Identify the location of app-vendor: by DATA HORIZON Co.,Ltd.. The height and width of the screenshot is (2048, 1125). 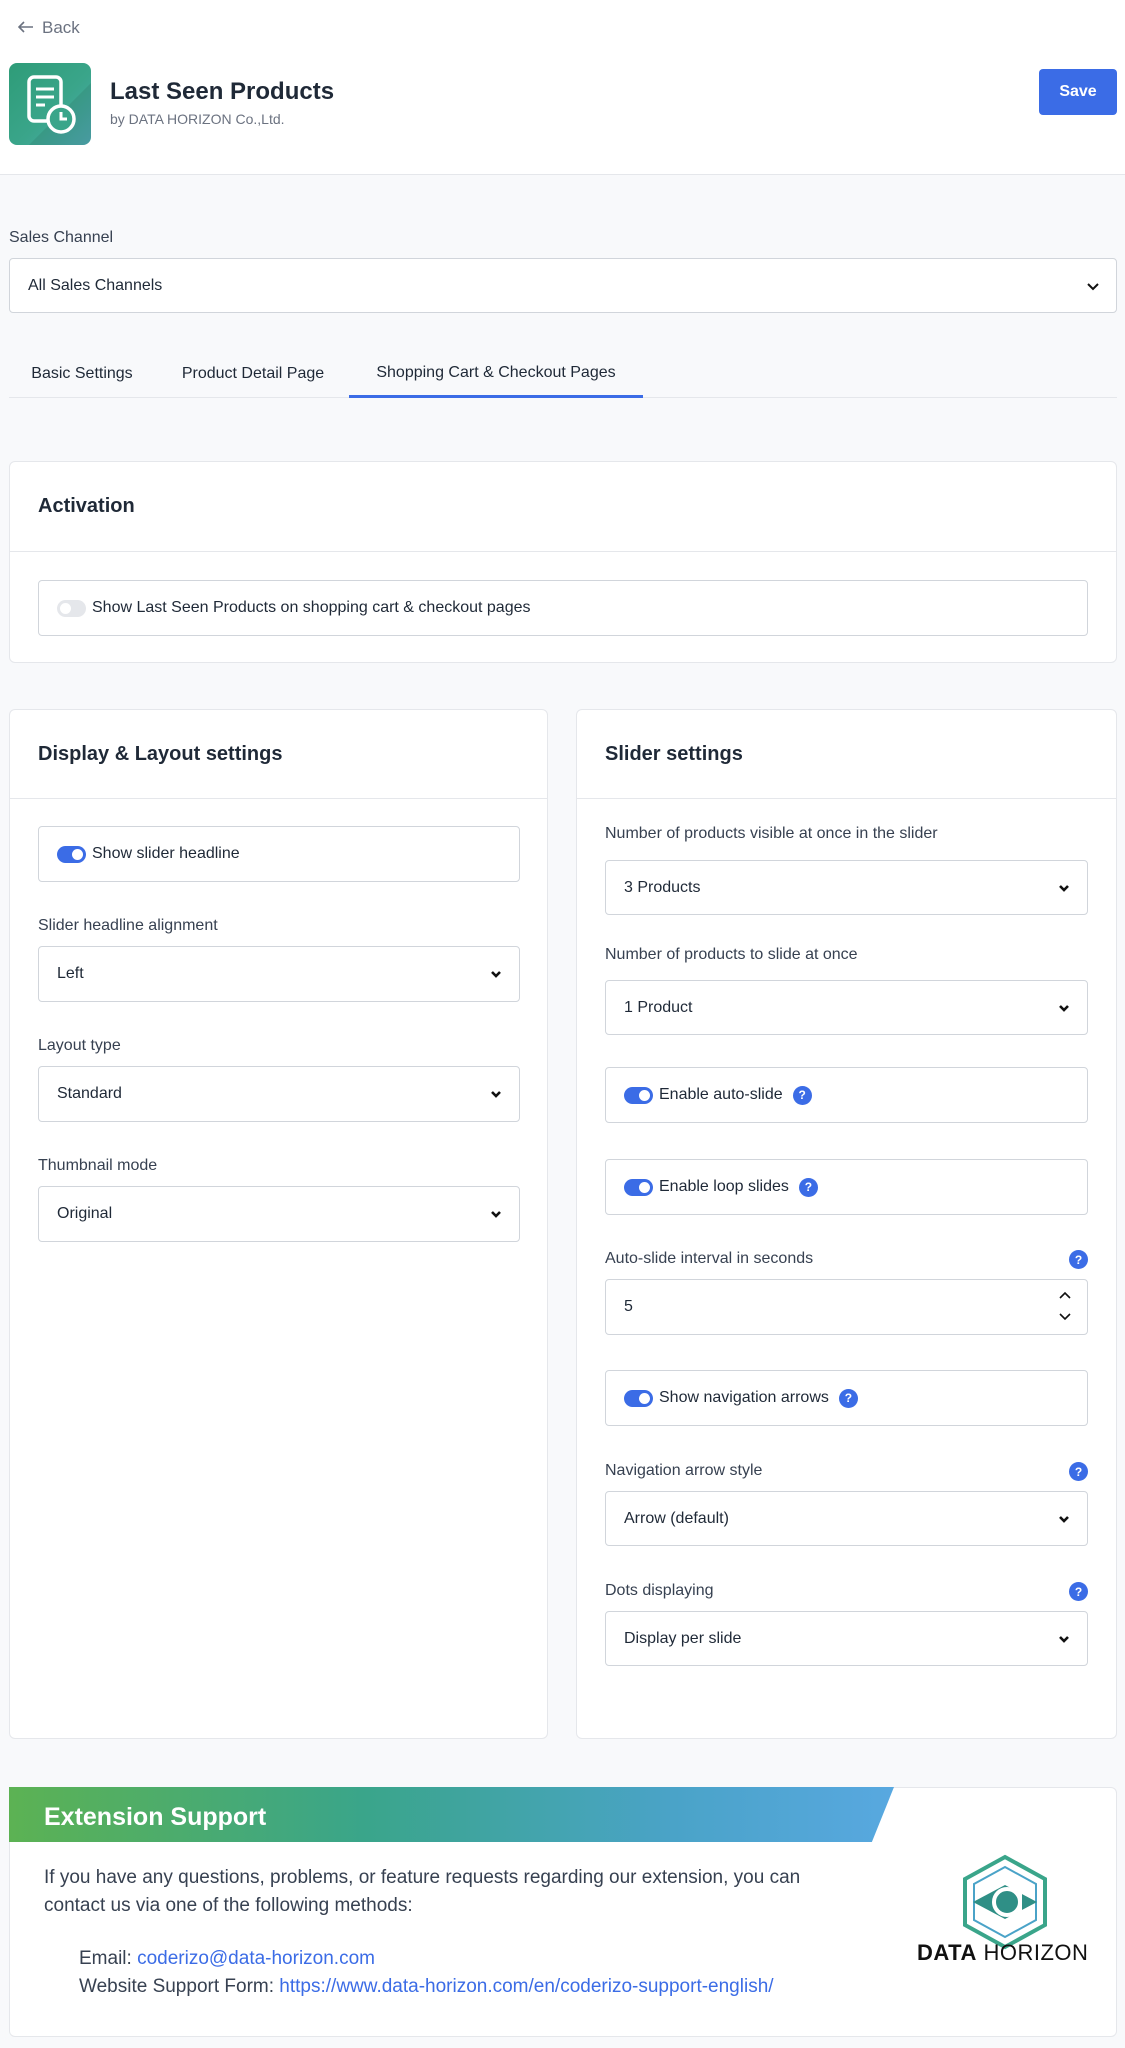
(197, 119).